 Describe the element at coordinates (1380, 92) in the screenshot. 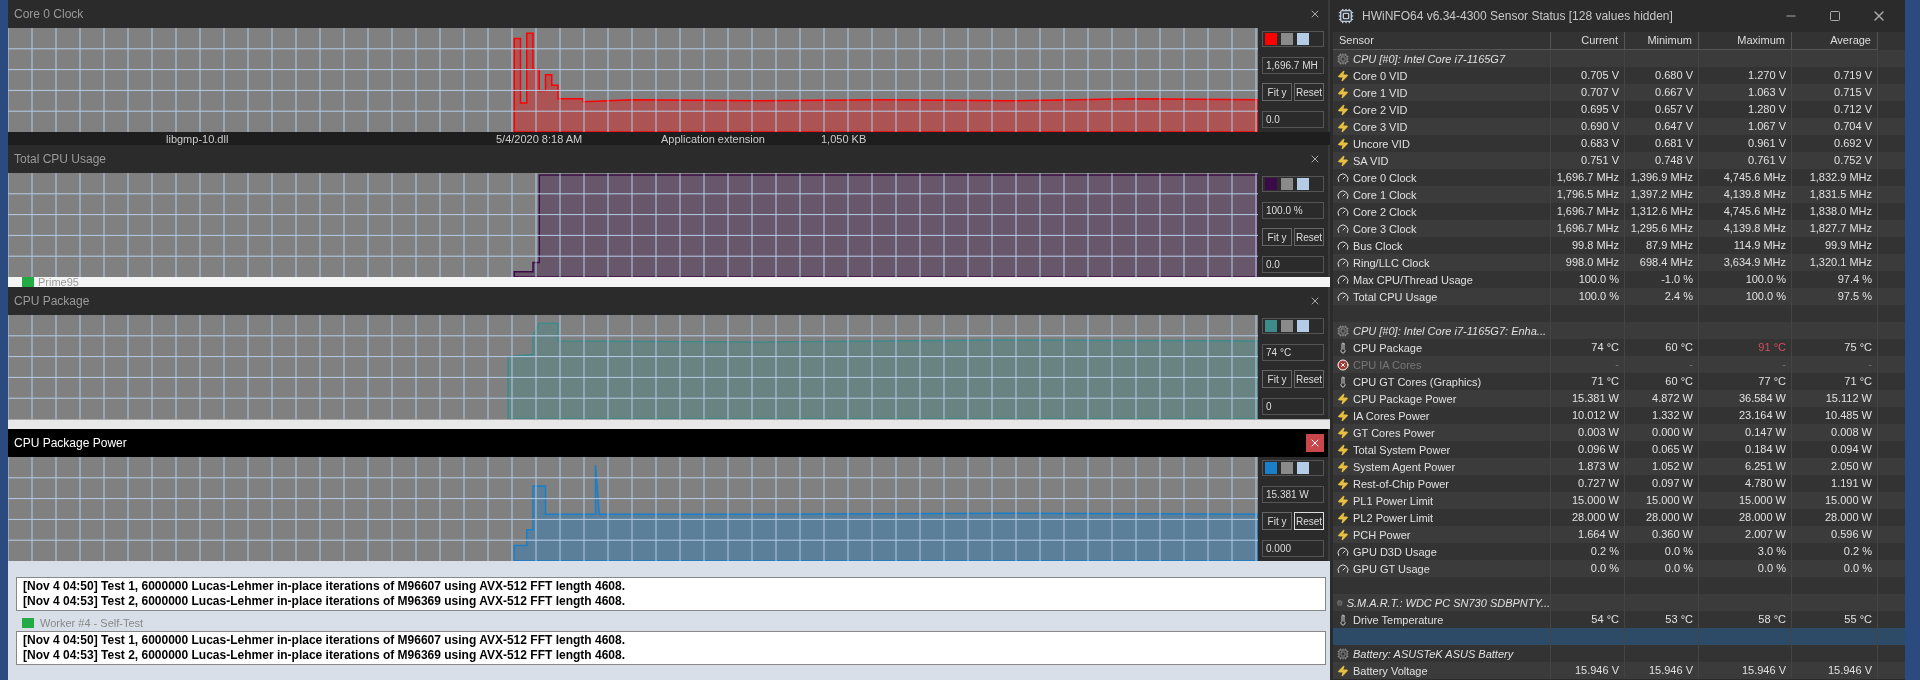

I see `sensor-label: Core 1 VID` at that location.